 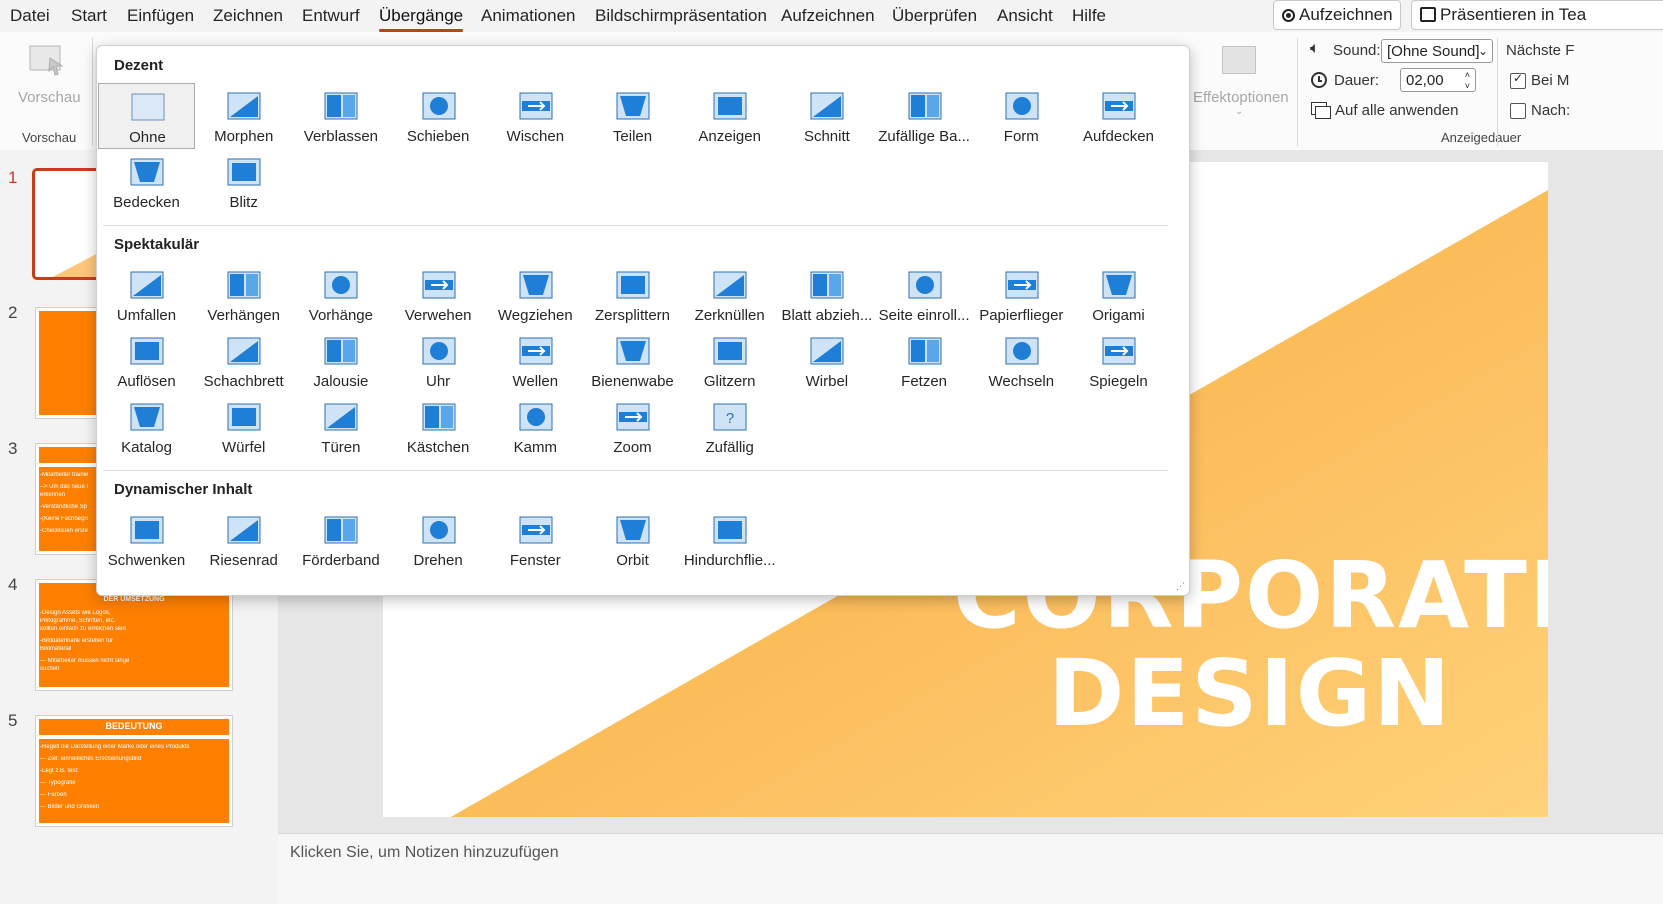 I want to click on transition-wuerfel: Würfel, so click(x=243, y=427).